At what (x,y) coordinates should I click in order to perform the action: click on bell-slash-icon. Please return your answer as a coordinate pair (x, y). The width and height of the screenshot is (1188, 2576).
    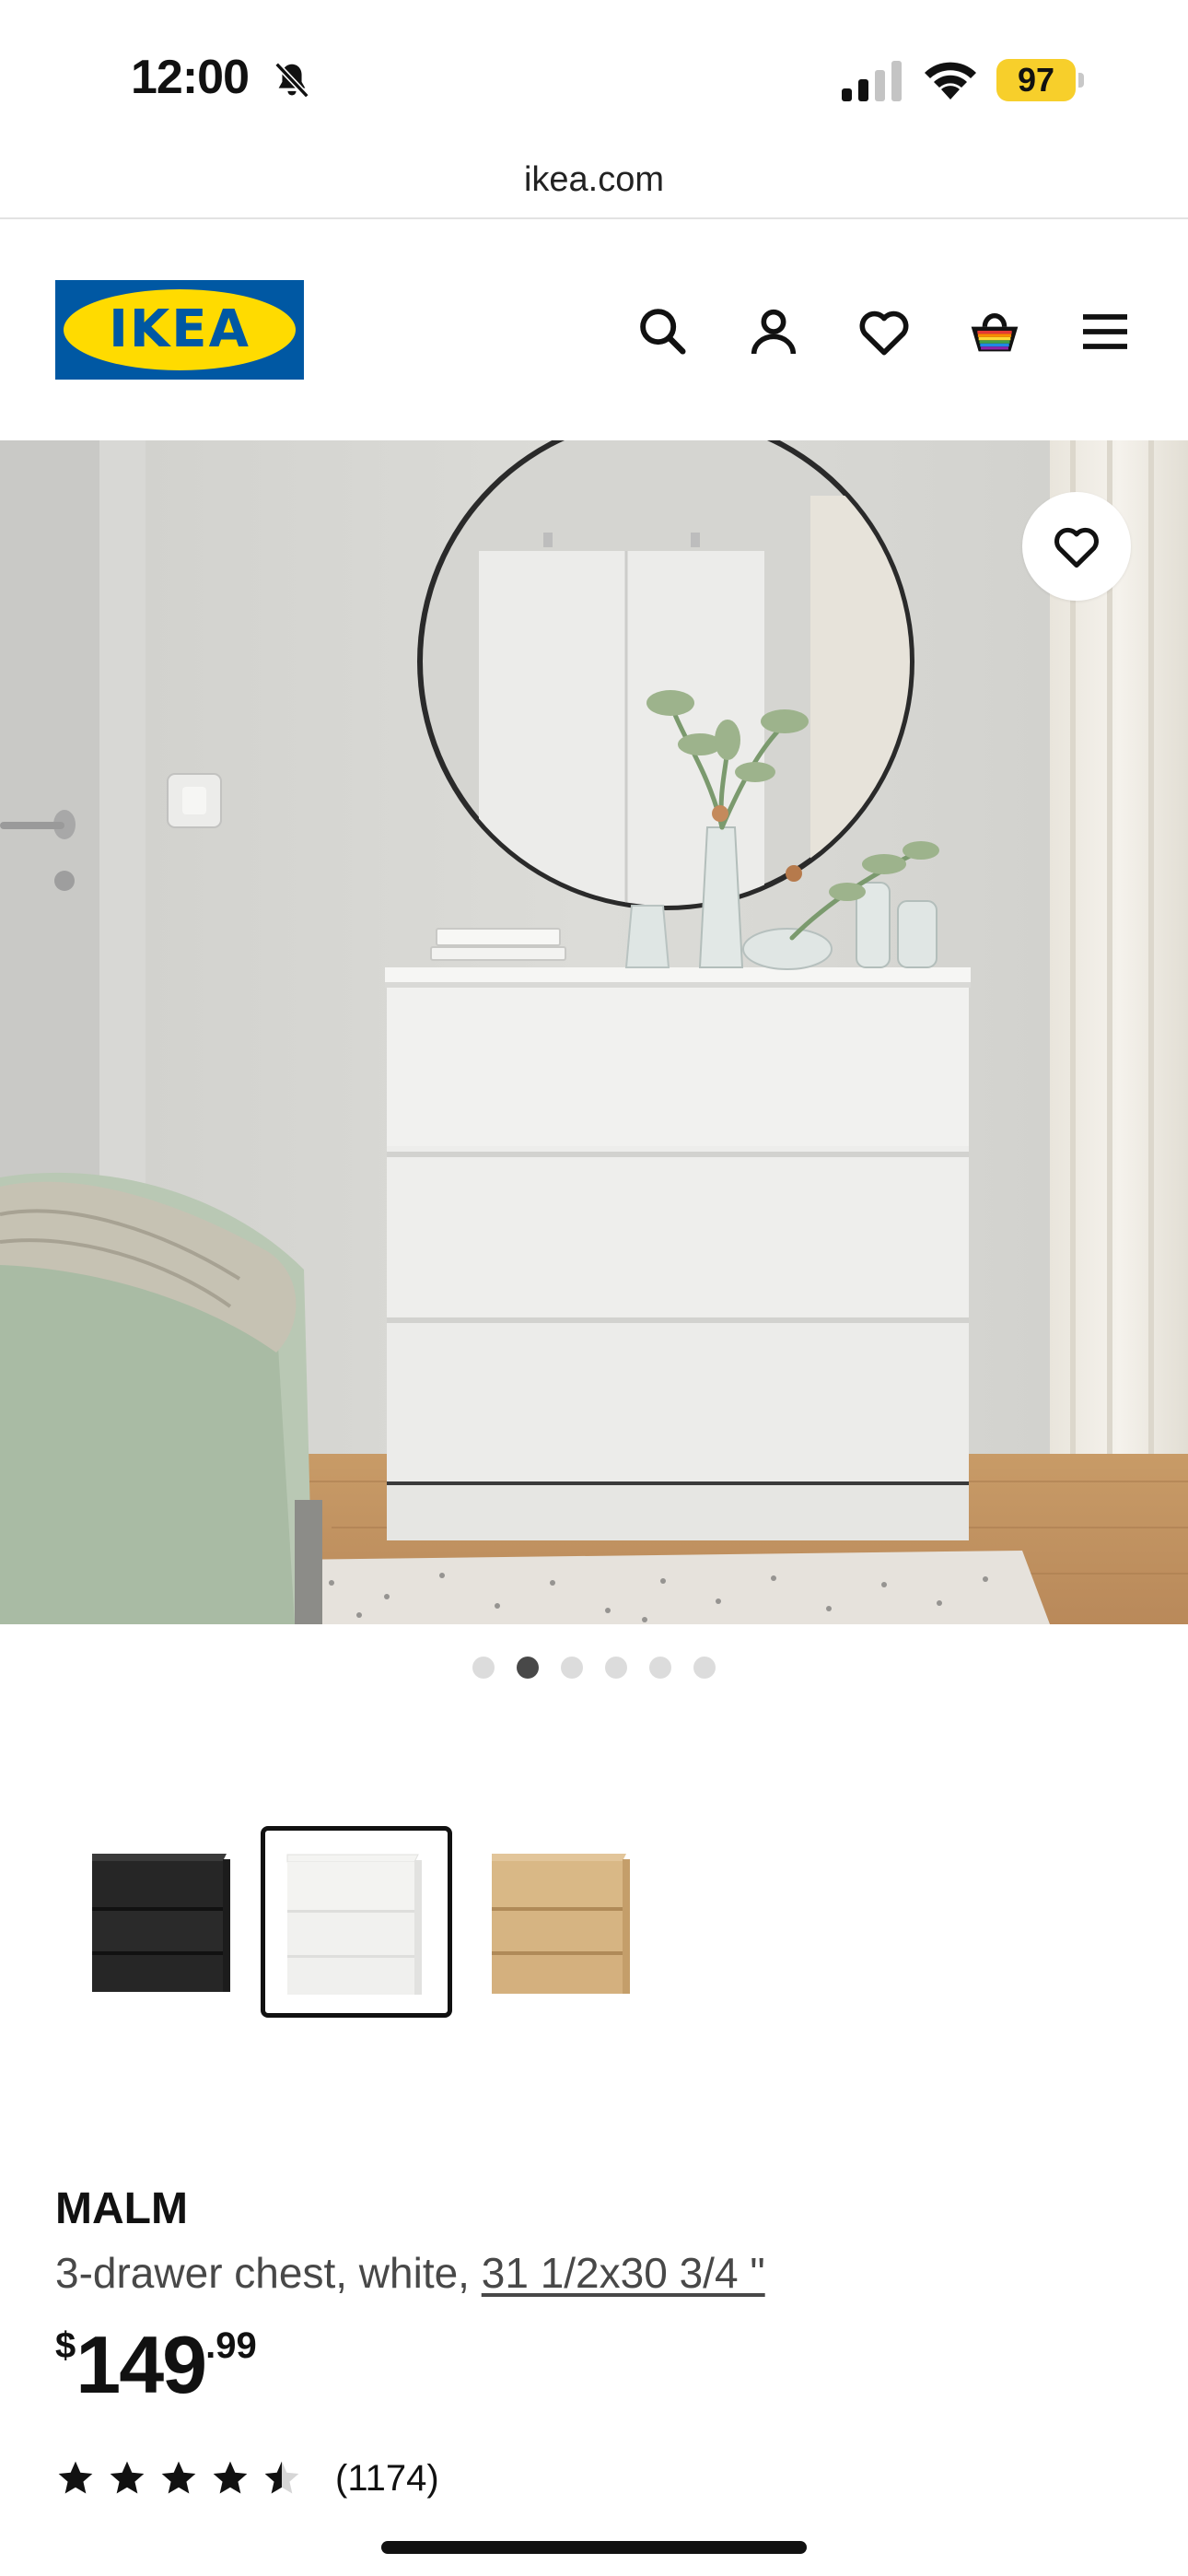
    Looking at the image, I should click on (291, 80).